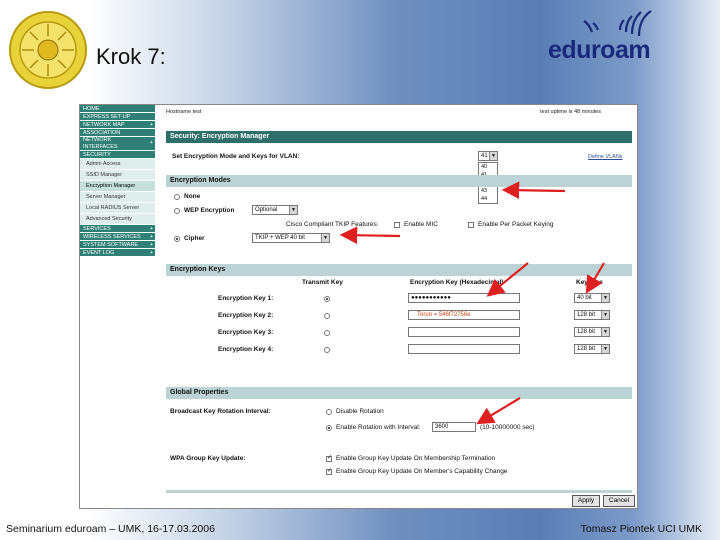 This screenshot has width=720, height=540. I want to click on wep-mode-select: Optional ▼, so click(275, 210).